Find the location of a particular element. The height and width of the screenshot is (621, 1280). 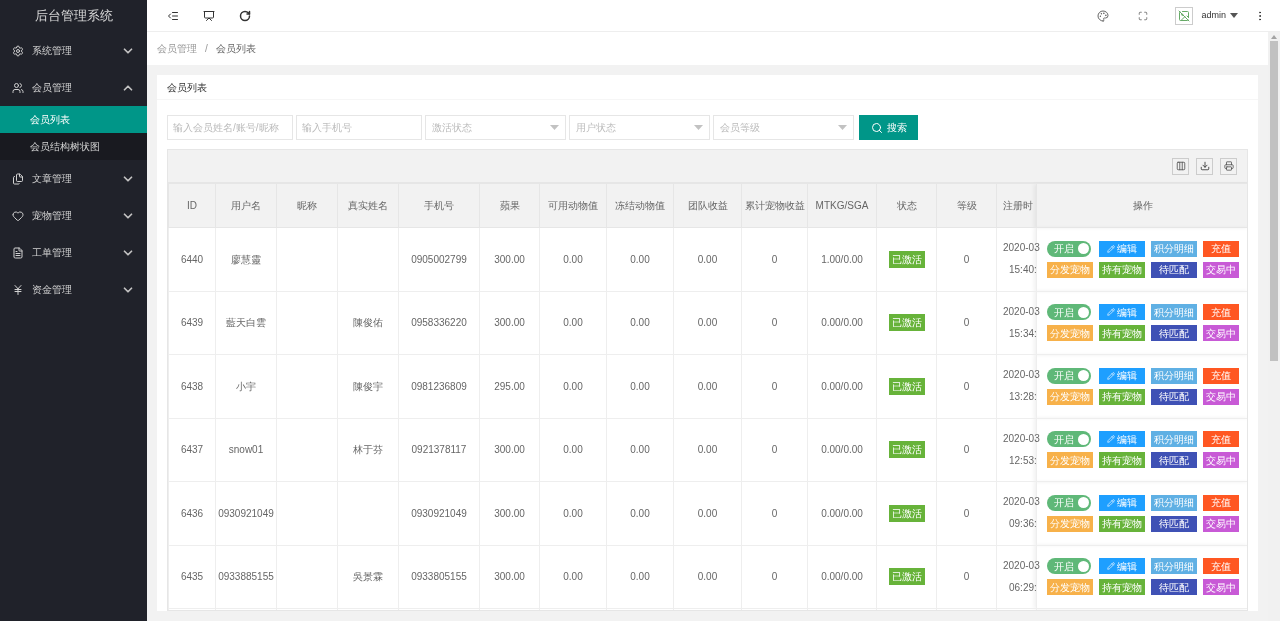

screen-icon is located at coordinates (209, 15).